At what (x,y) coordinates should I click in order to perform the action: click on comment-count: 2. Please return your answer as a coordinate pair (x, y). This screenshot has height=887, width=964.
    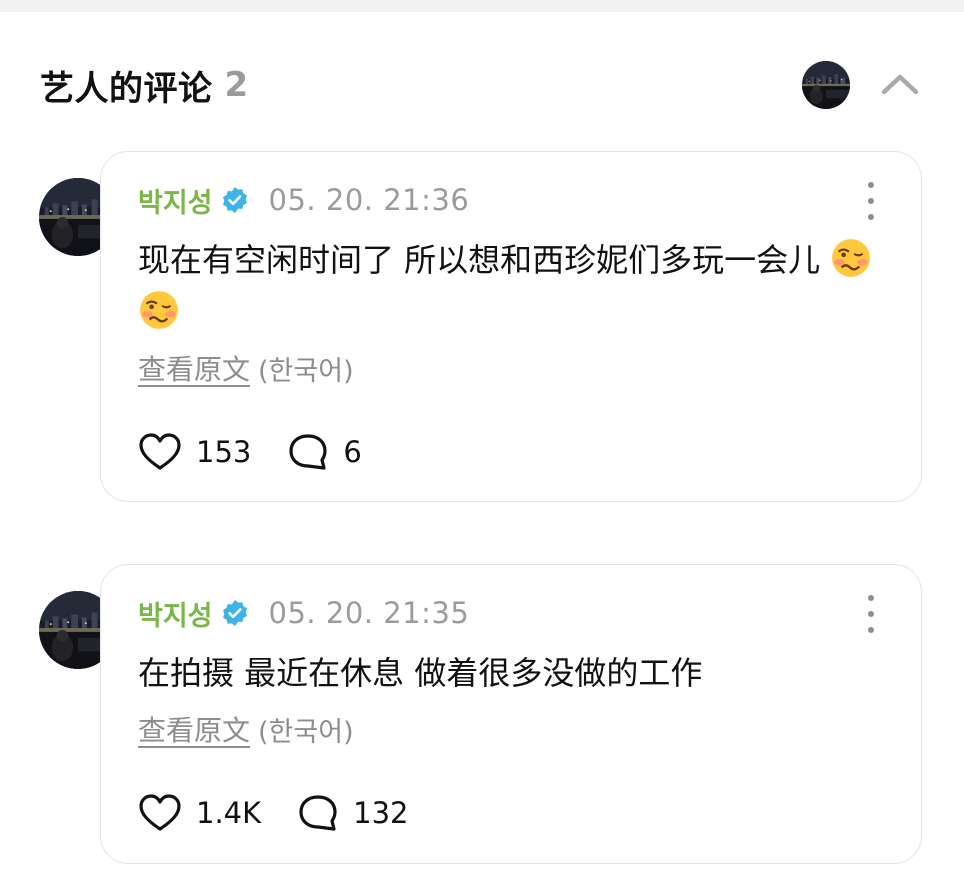
    Looking at the image, I should click on (236, 85).